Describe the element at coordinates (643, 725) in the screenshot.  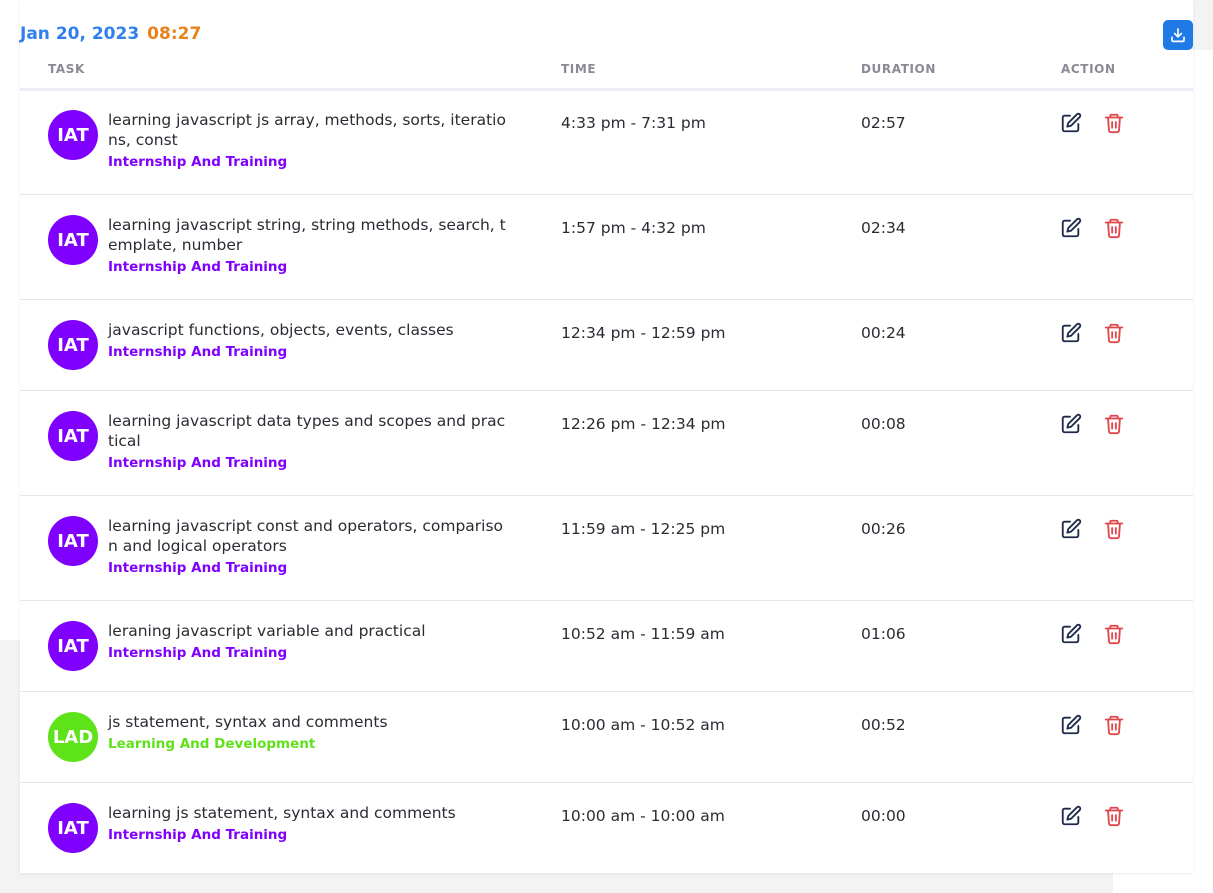
I see `task-time: 10:00 am - 10:52 am` at that location.